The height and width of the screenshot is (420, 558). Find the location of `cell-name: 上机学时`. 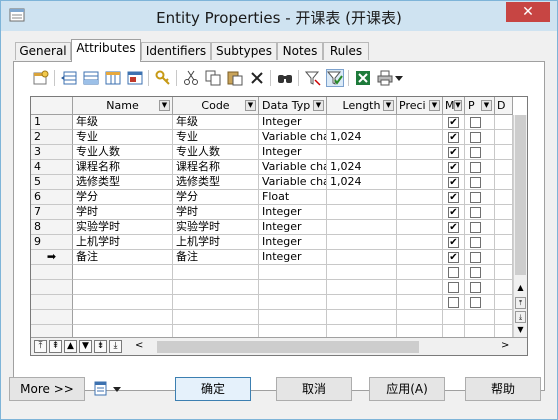

cell-name: 上机学时 is located at coordinates (123, 242).